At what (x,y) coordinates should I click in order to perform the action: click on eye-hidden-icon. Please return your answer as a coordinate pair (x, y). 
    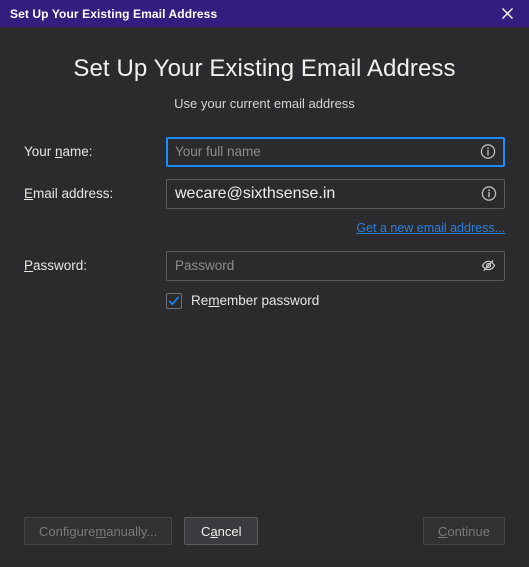
    Looking at the image, I should click on (488, 265).